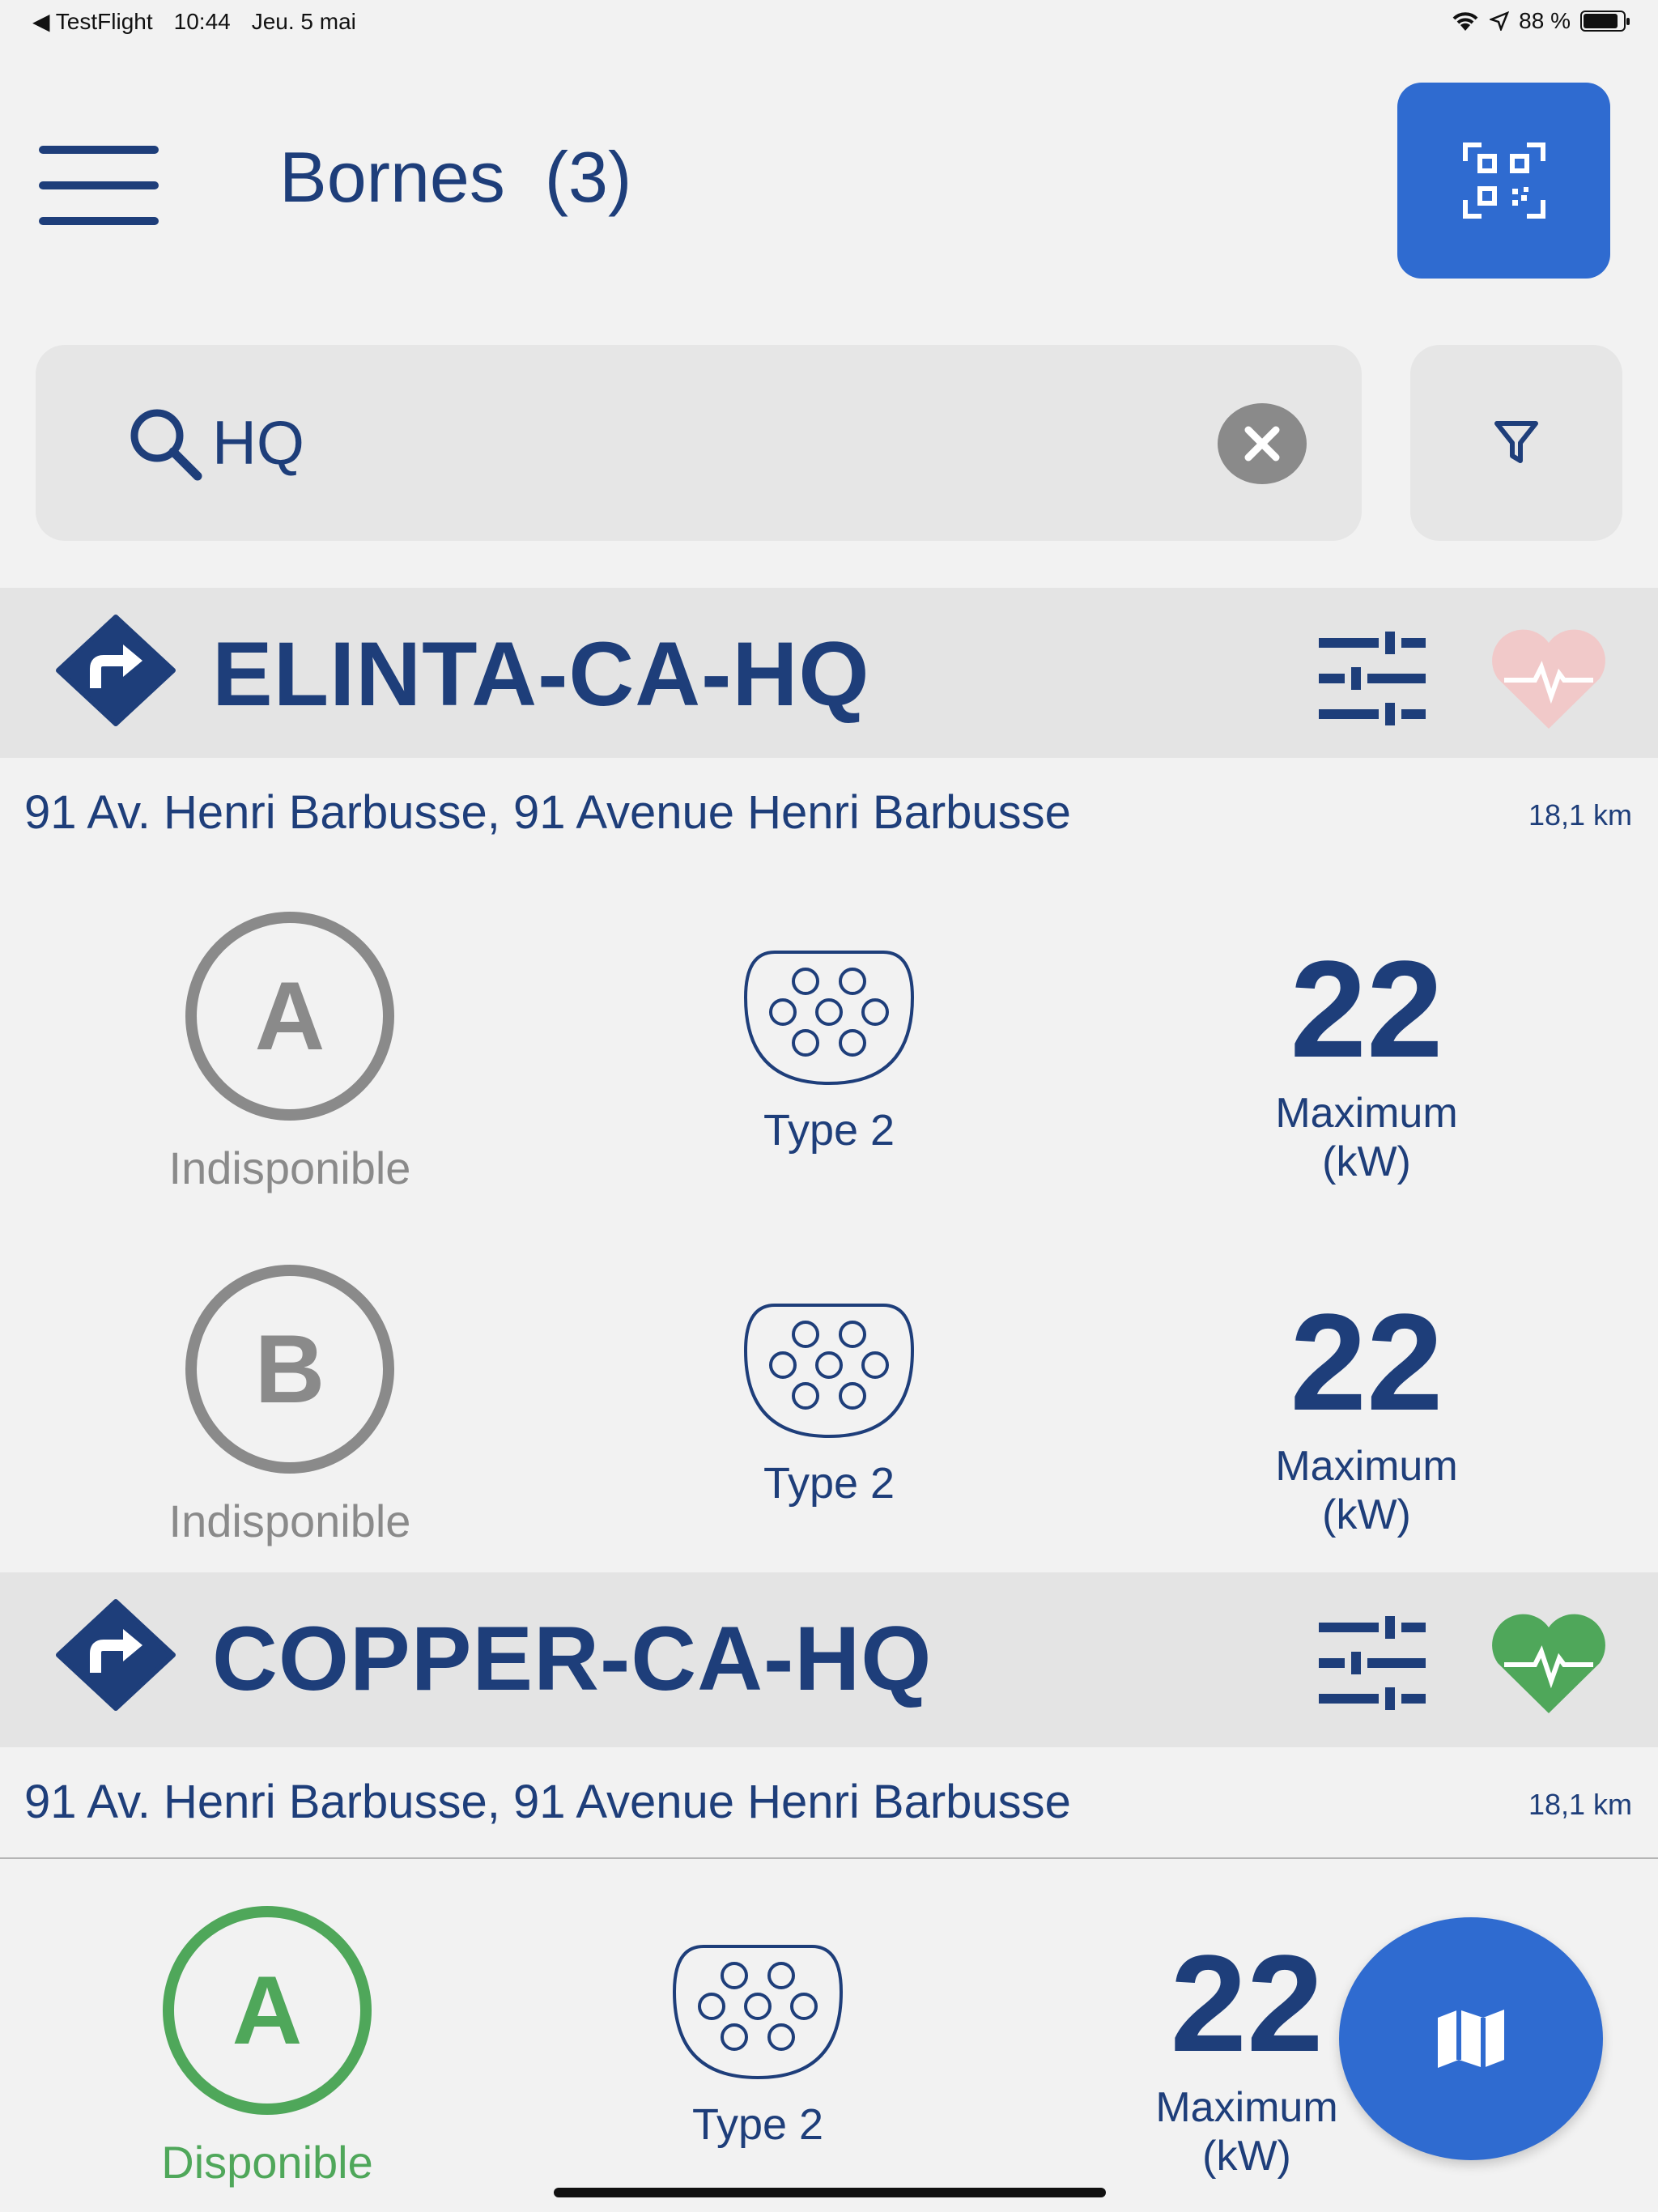  What do you see at coordinates (99, 186) in the screenshot?
I see `menu-button` at bounding box center [99, 186].